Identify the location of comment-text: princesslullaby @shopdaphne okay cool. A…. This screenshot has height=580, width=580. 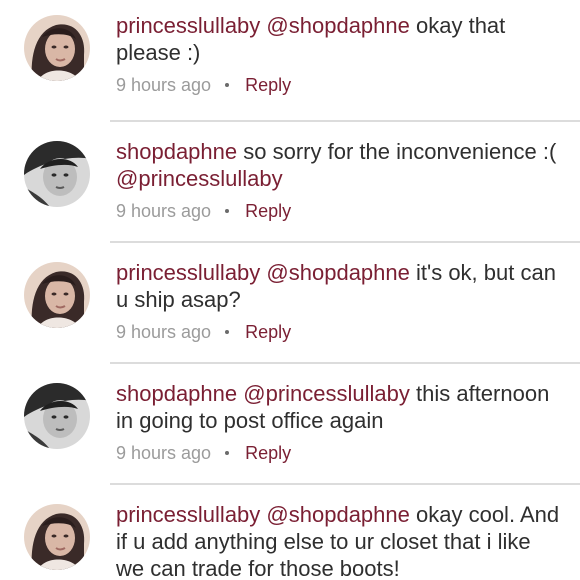
(340, 540).